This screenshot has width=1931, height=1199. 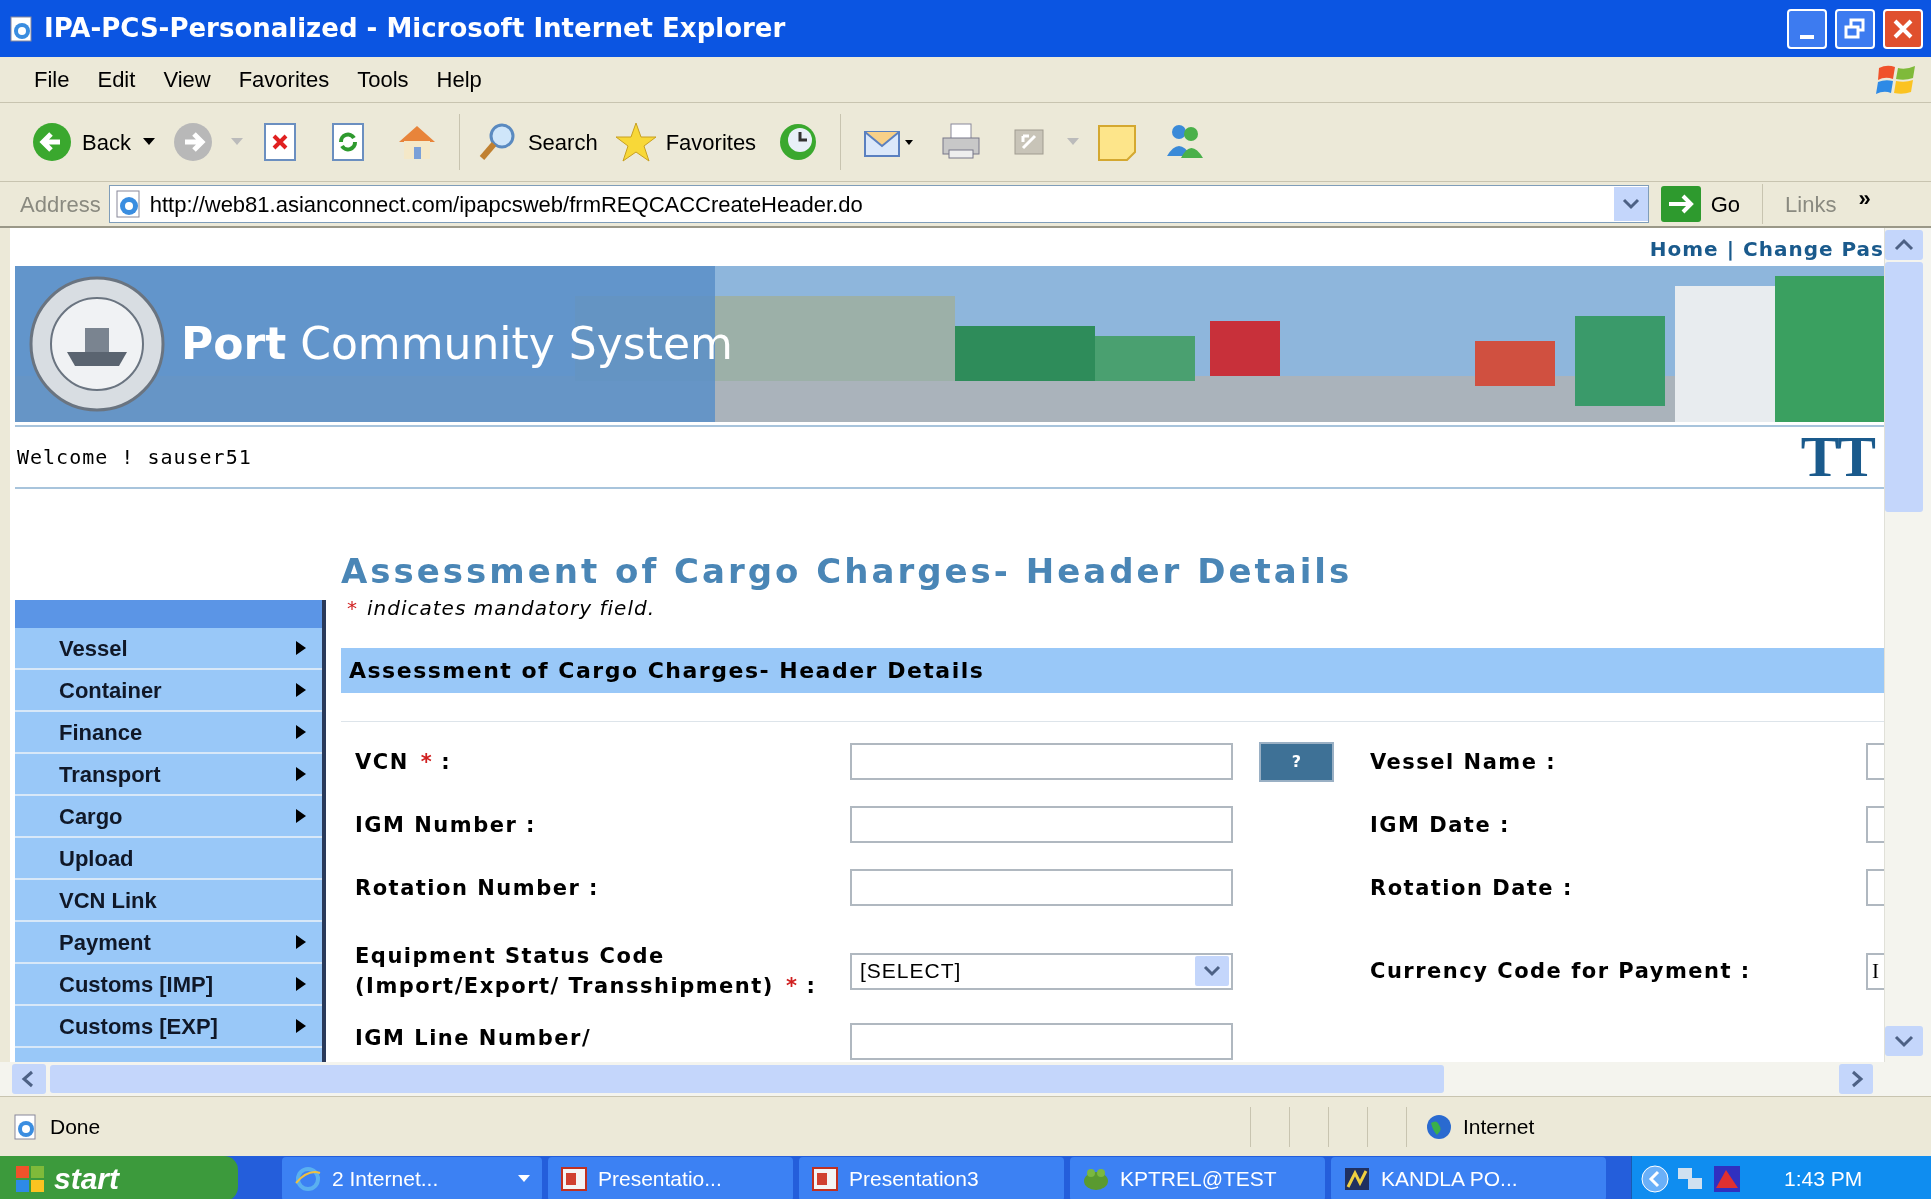 I want to click on address-field: http://web81.asianconnect.com/ipapcsweb/frmREQCACCreateHeader.do, so click(x=878, y=204).